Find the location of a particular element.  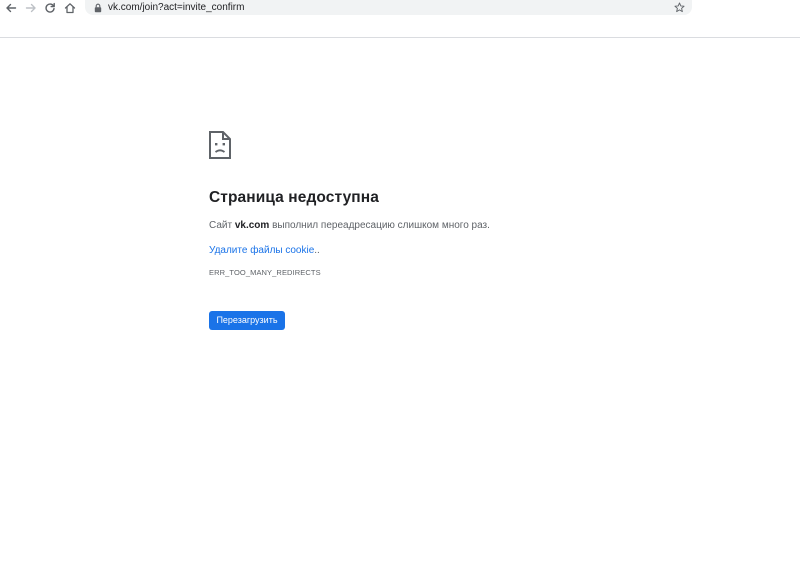

reload-button is located at coordinates (50, 8).